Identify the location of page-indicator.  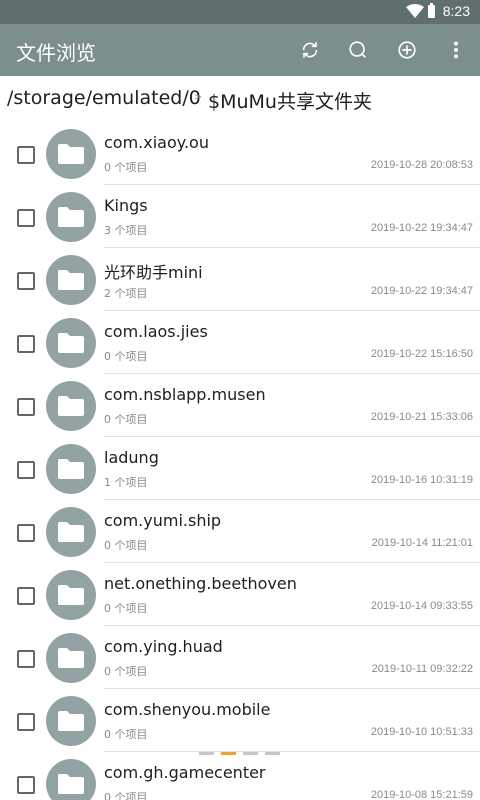
(241, 753).